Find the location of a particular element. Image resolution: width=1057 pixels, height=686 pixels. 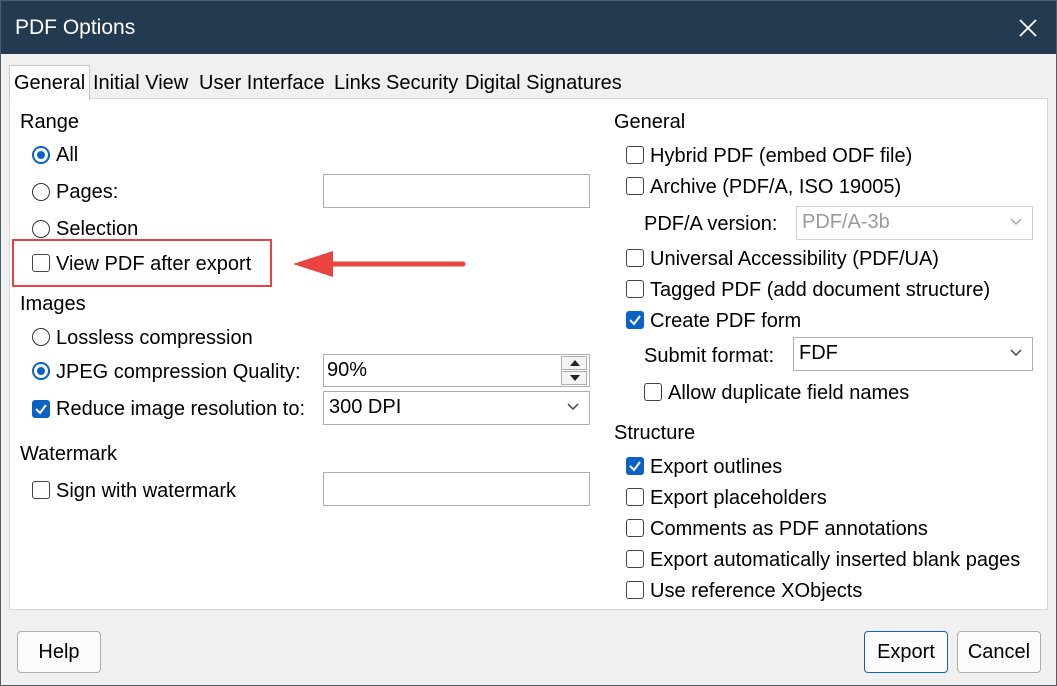

cancel-button: Cancel is located at coordinates (999, 652).